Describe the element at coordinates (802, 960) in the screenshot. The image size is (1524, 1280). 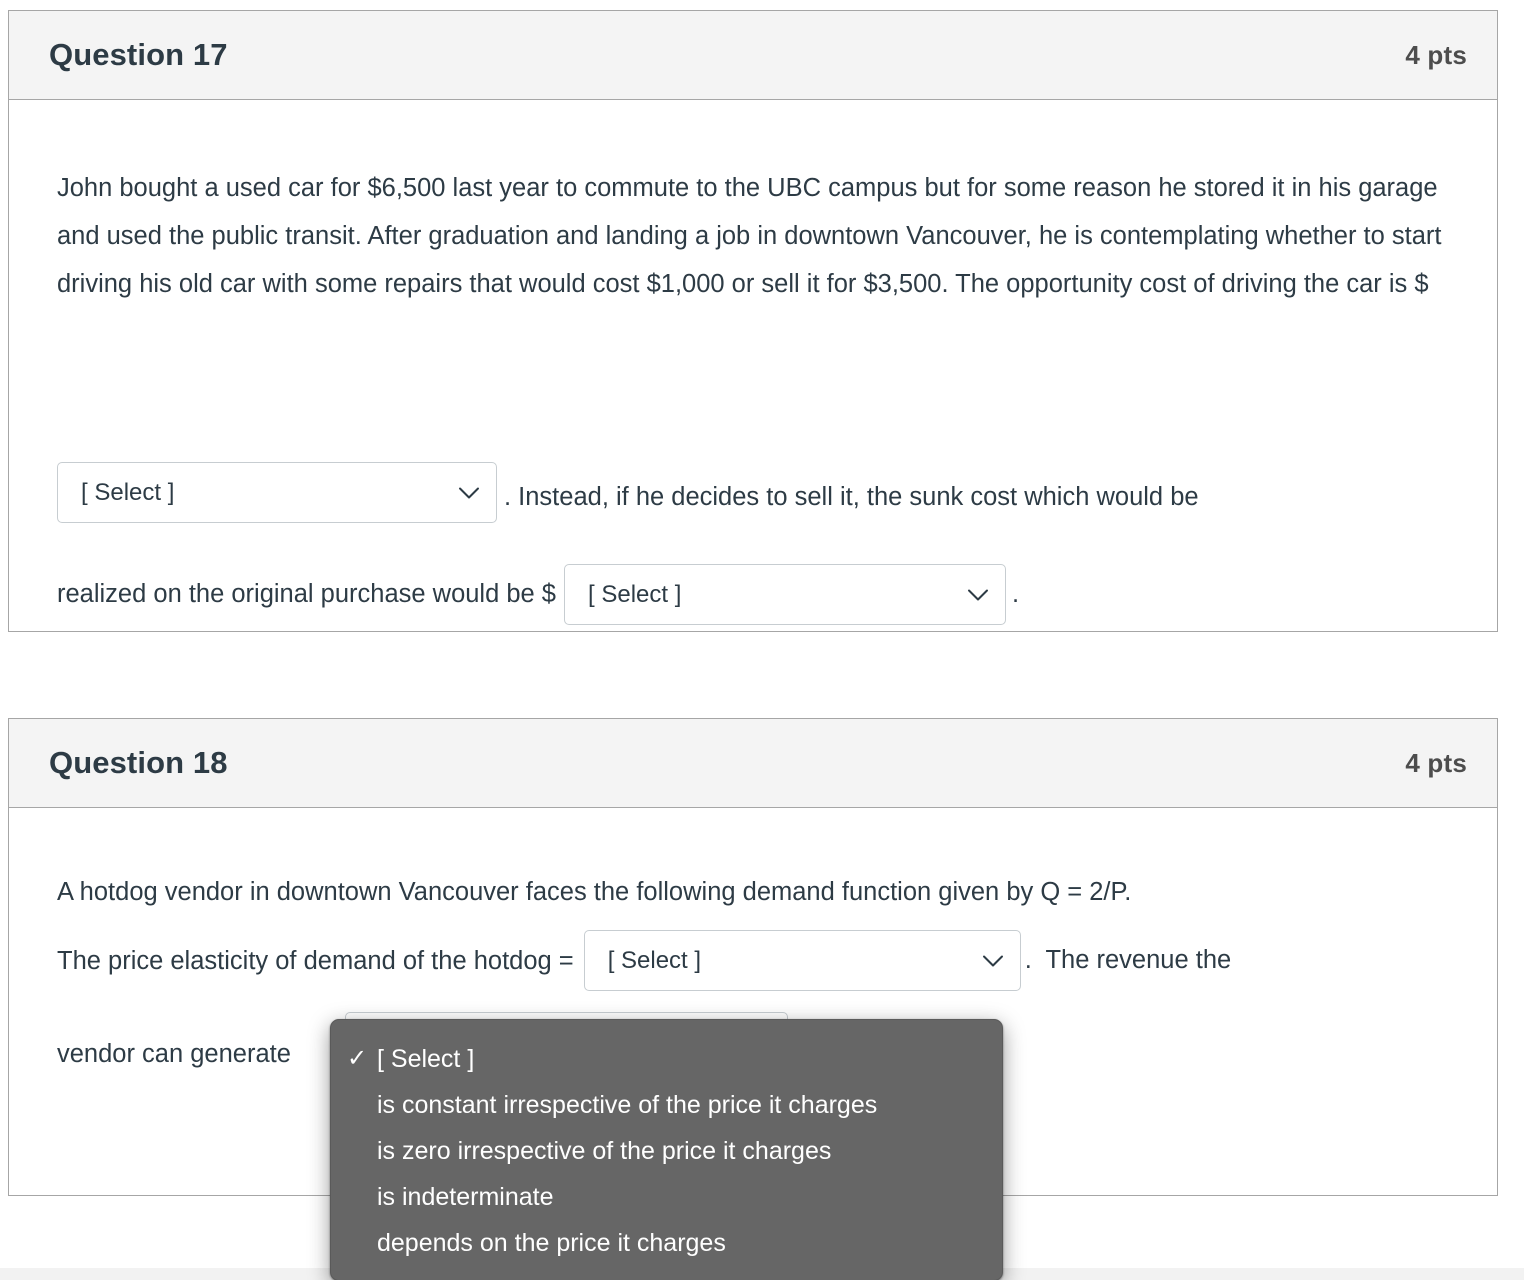
I see `q18-select-a: [ Select ]` at that location.